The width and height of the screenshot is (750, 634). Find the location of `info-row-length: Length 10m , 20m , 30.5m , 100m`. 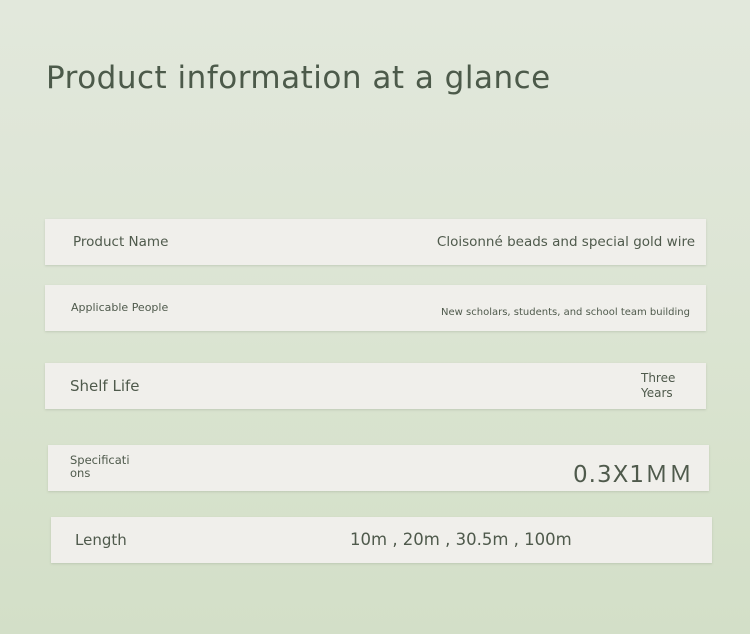

info-row-length: Length 10m , 20m , 30.5m , 100m is located at coordinates (381, 540).